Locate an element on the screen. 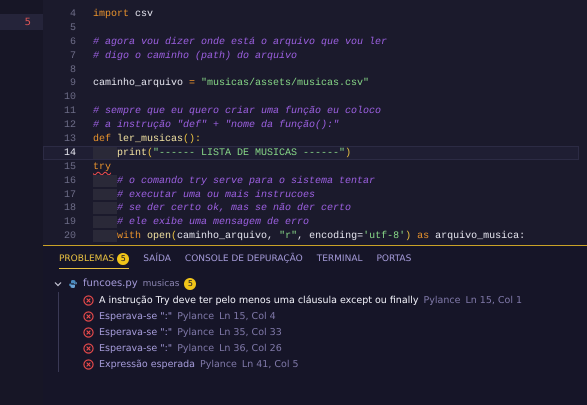 The width and height of the screenshot is (587, 405). problem-location: Ln 15, Col 1 is located at coordinates (493, 300).